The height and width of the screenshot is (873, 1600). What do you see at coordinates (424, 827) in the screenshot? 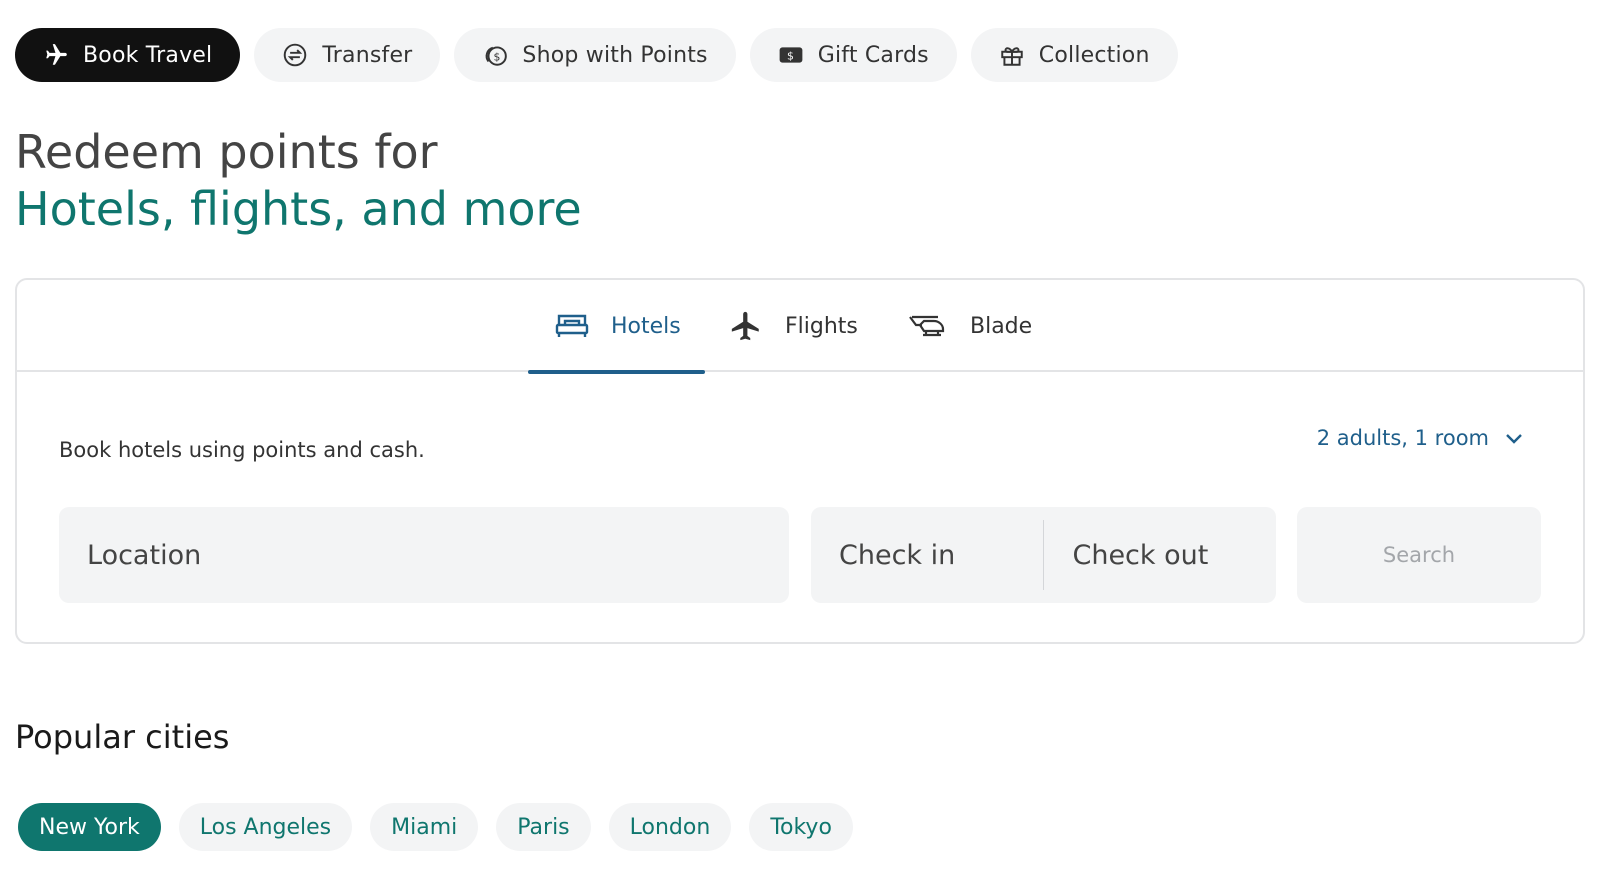
I see `city-chip-miami: Miami` at bounding box center [424, 827].